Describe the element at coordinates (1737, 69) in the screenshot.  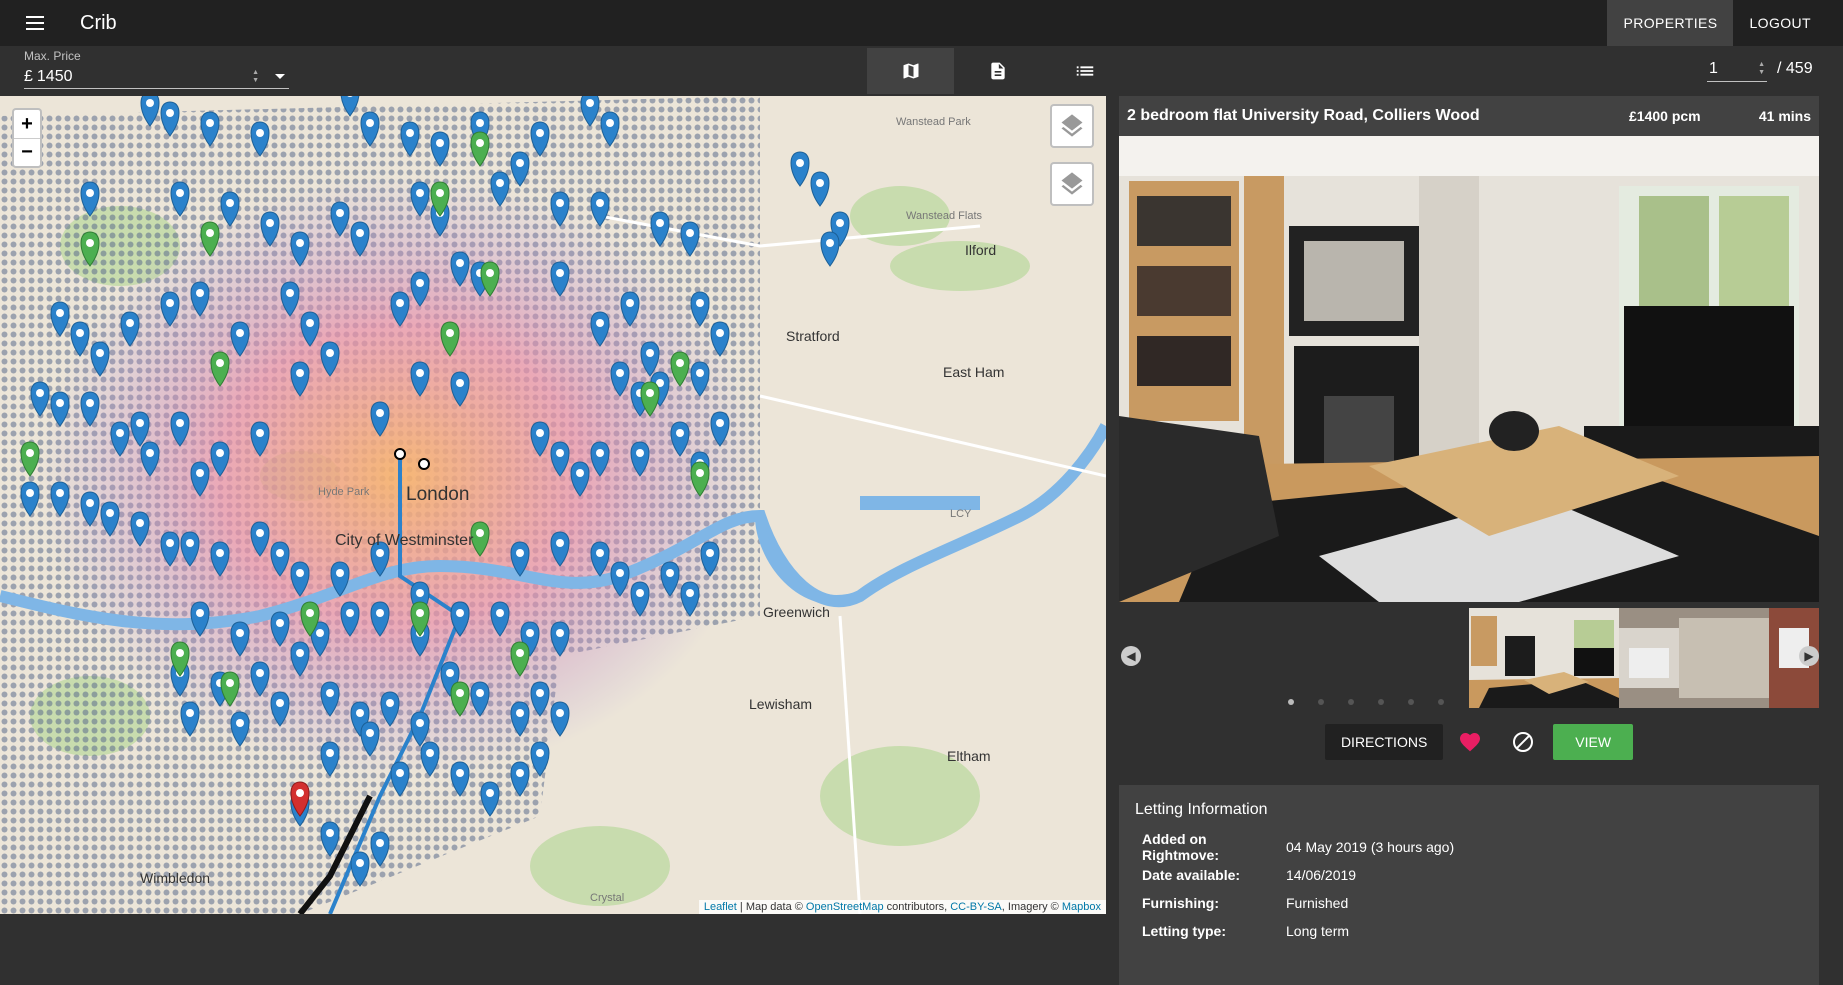
I see `page-number-input: 1 ▲ ▼` at that location.